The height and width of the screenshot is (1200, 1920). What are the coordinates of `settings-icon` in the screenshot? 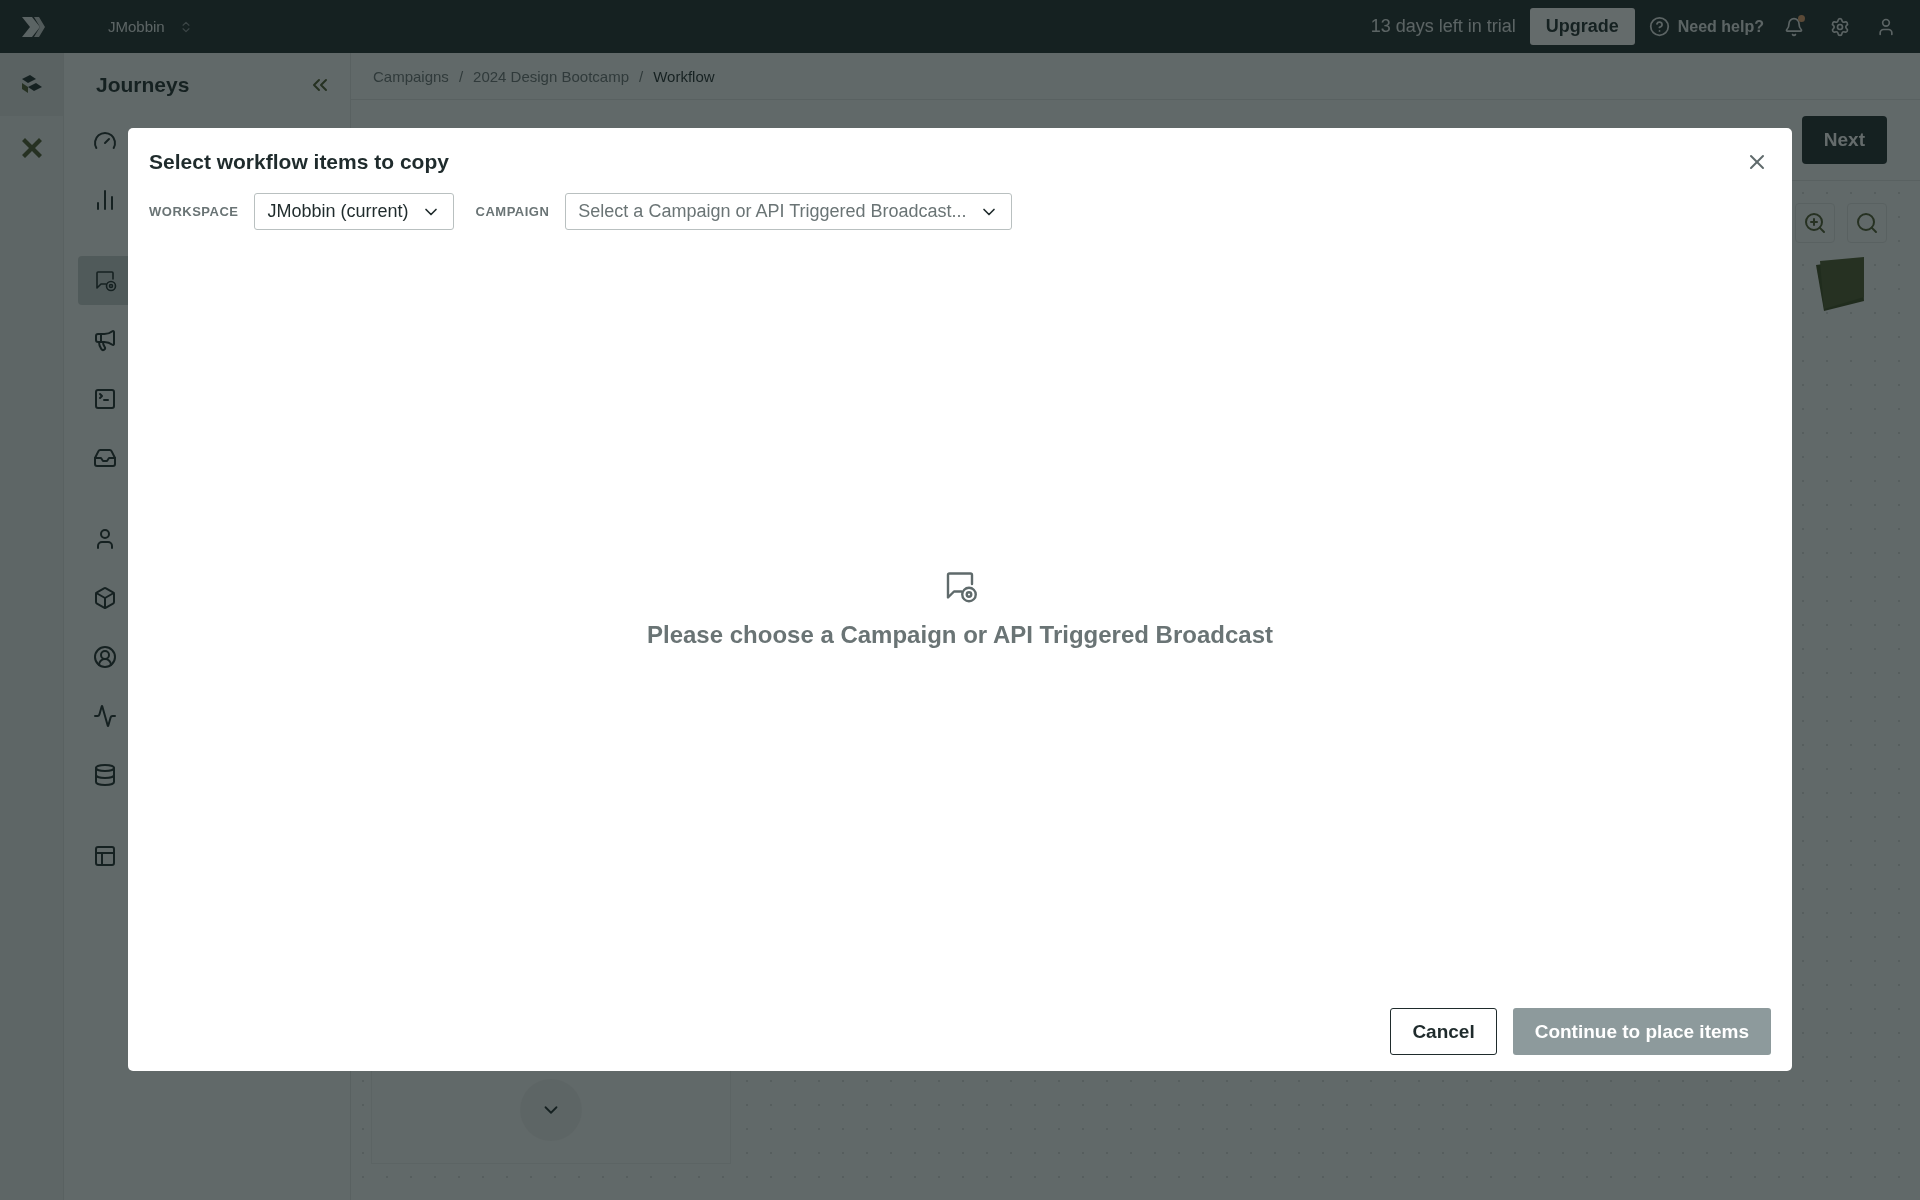 It's located at (1840, 26).